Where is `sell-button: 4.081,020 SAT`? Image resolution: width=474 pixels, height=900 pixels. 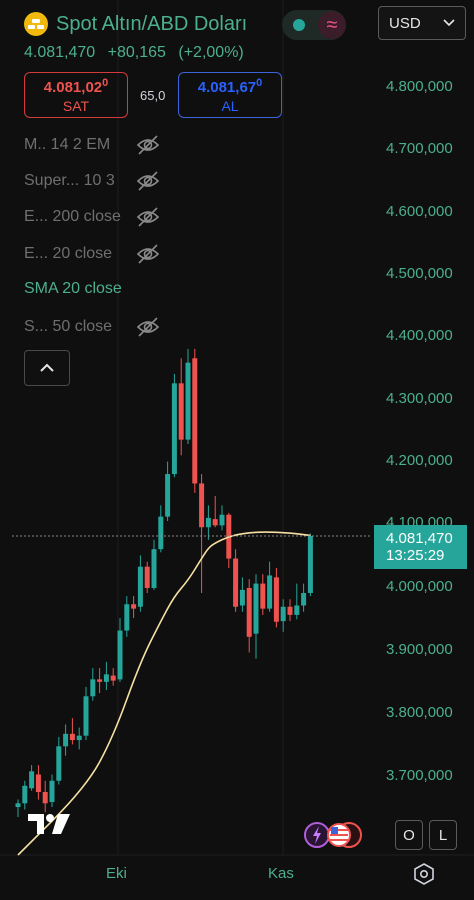 sell-button: 4.081,020 SAT is located at coordinates (76, 95).